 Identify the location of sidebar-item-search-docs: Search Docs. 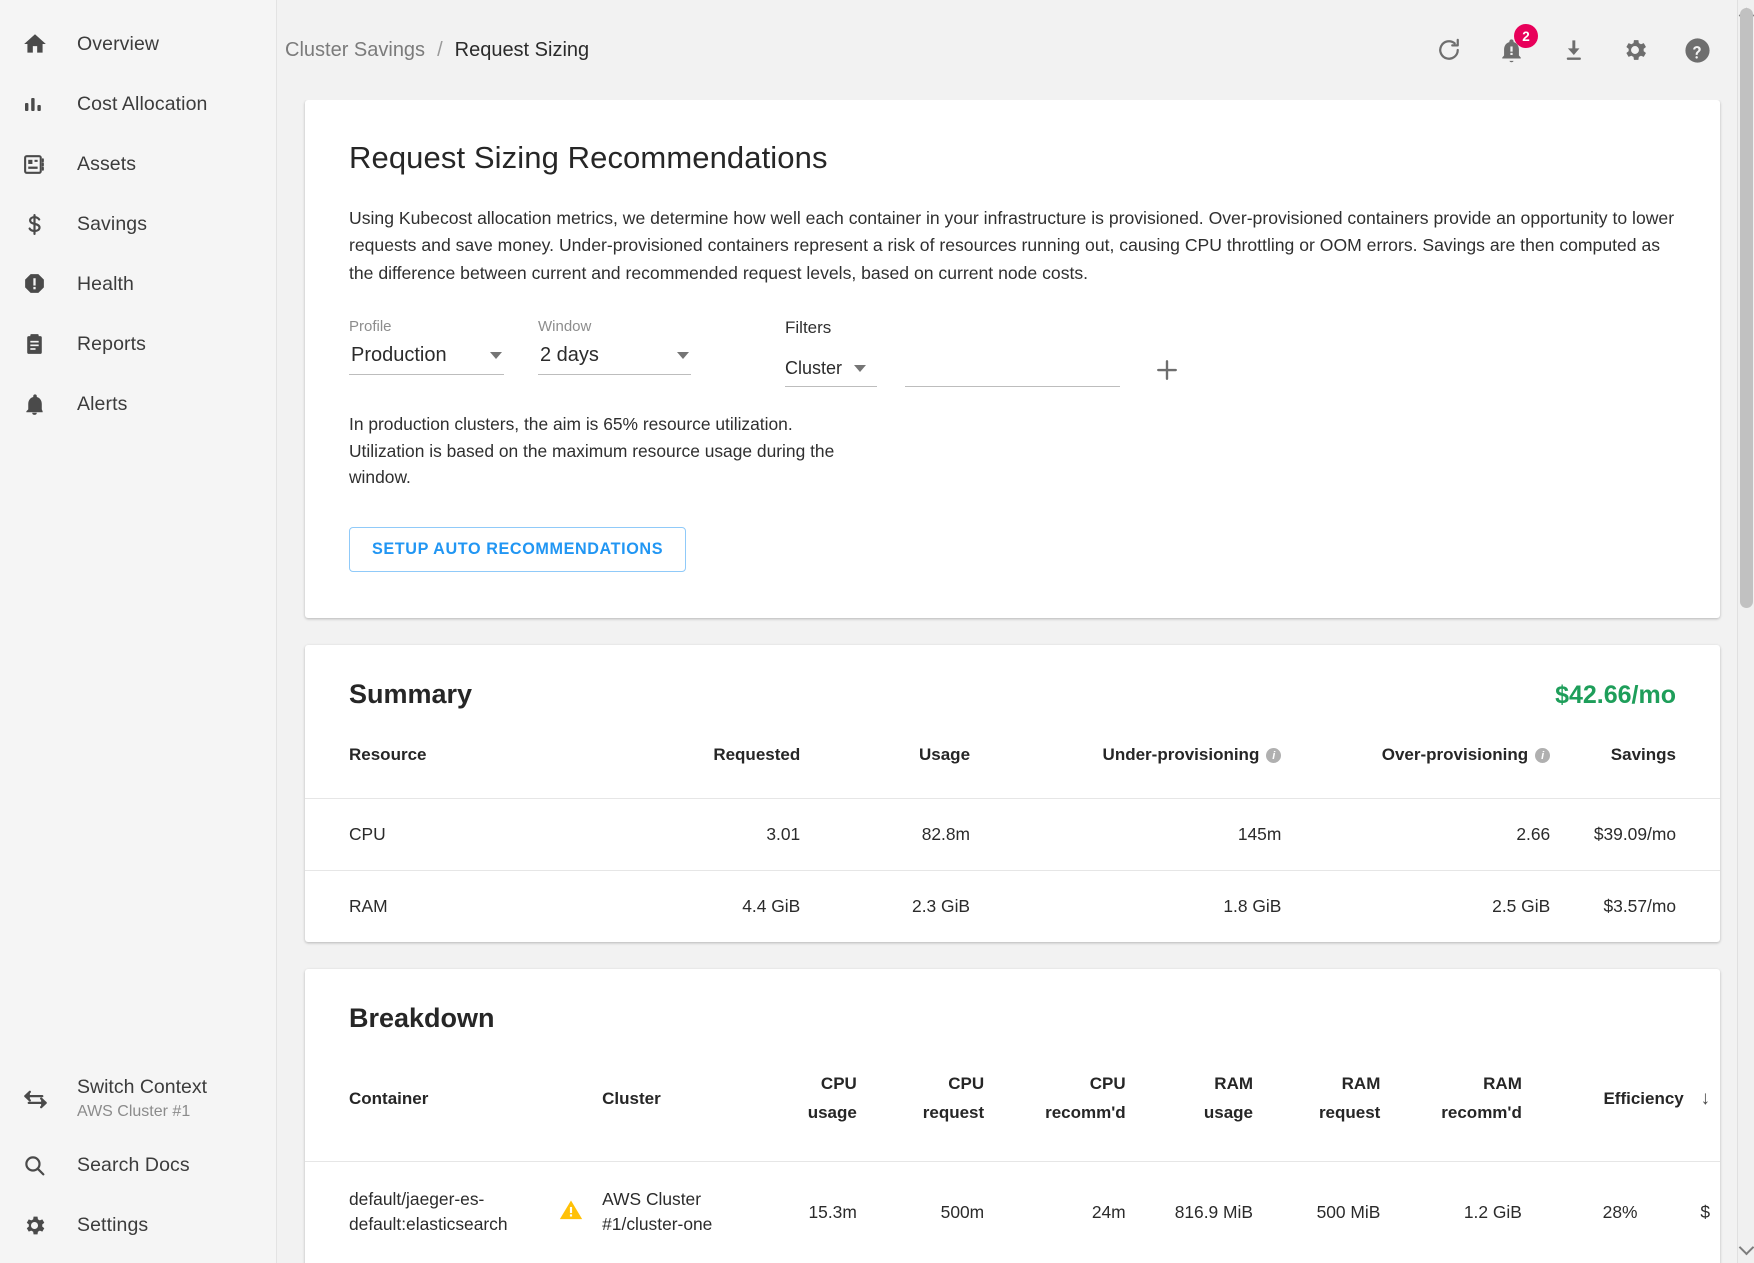
(138, 1165).